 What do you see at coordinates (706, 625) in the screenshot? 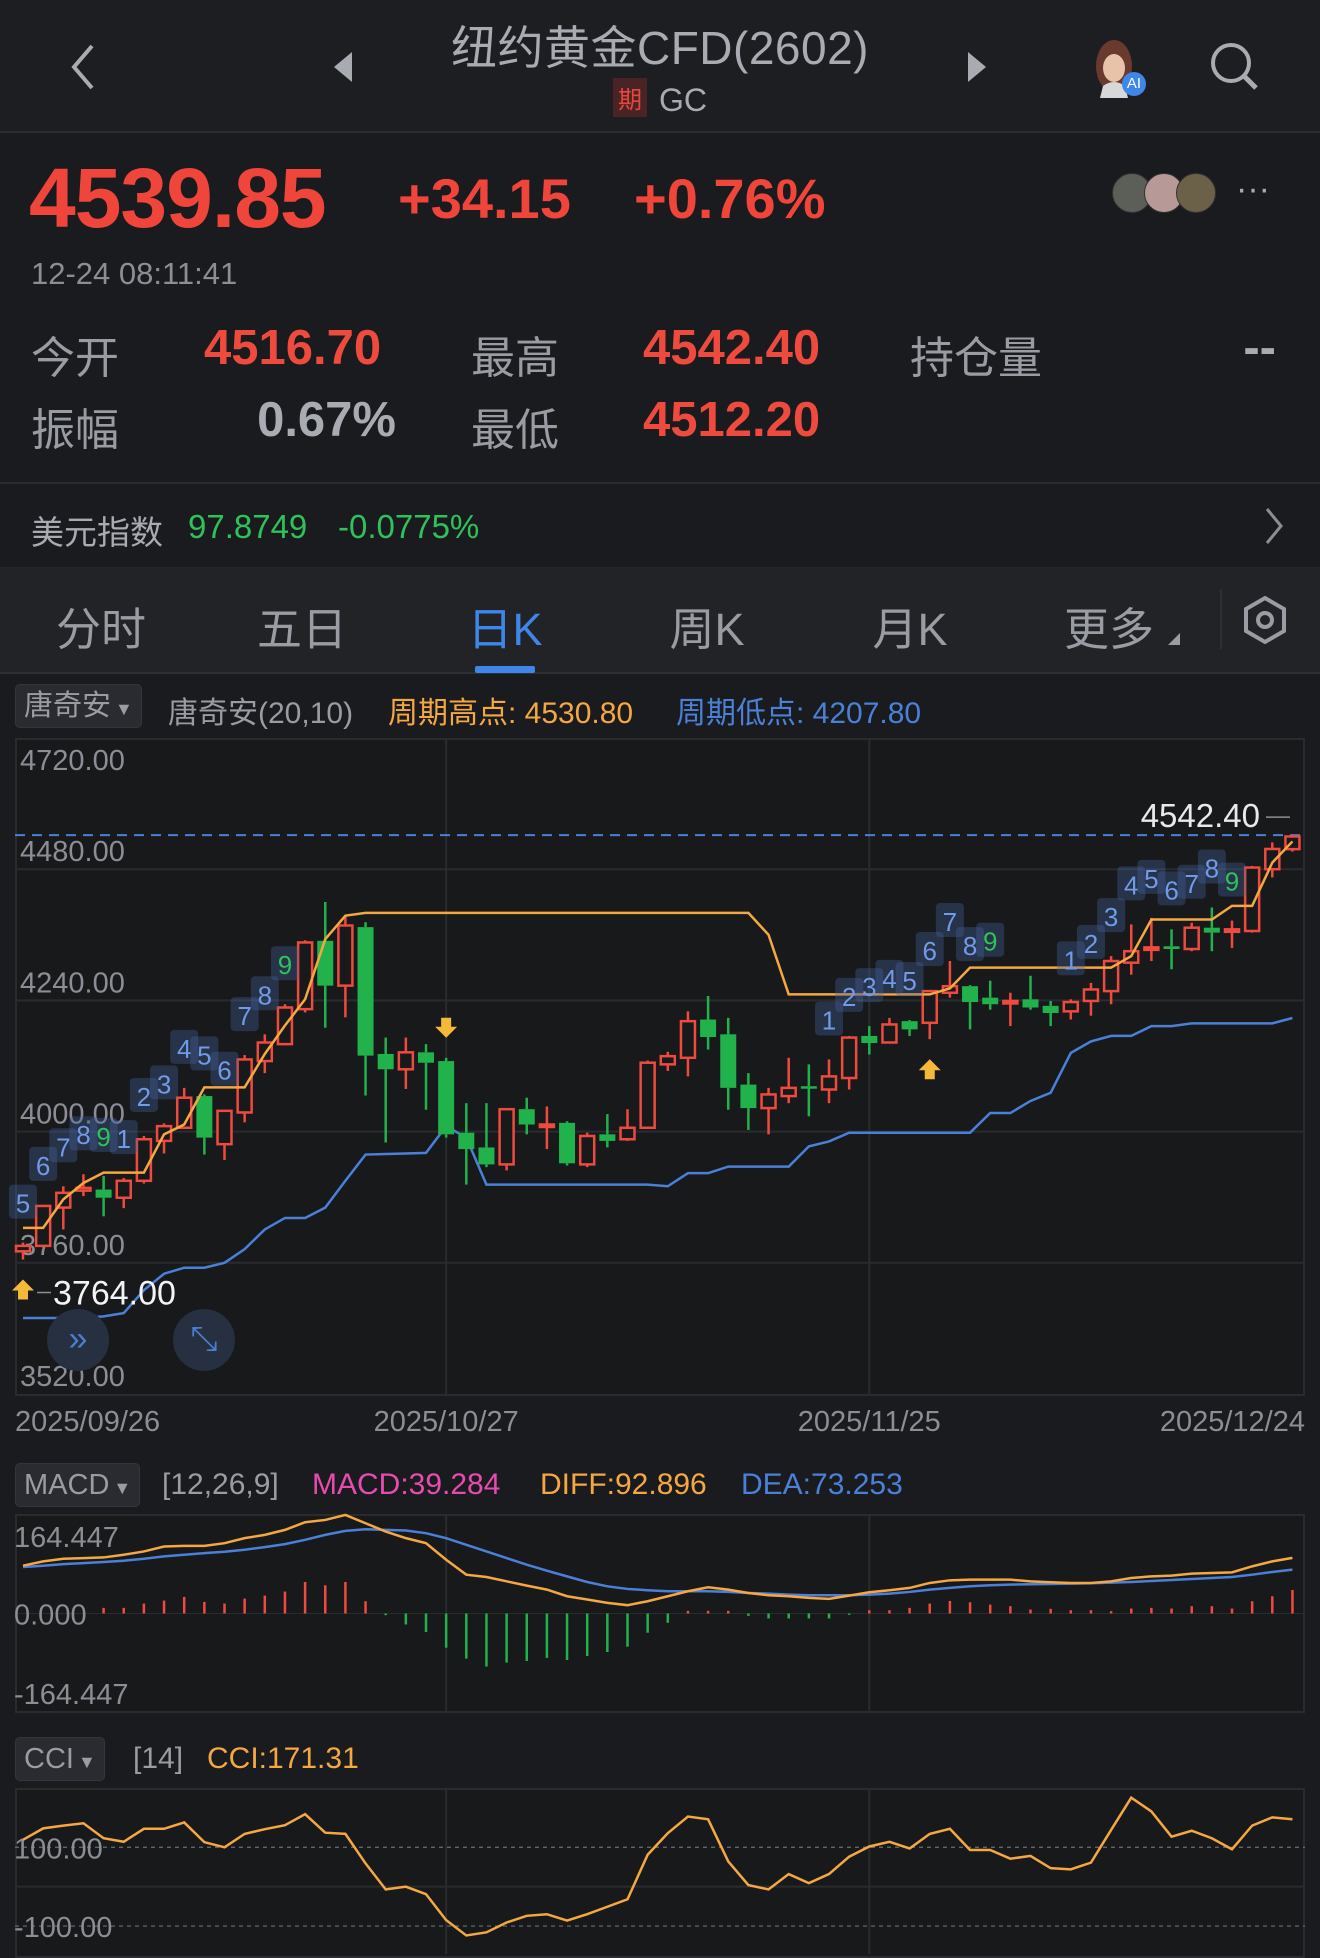
I see `tab-weekly-k: 周K` at bounding box center [706, 625].